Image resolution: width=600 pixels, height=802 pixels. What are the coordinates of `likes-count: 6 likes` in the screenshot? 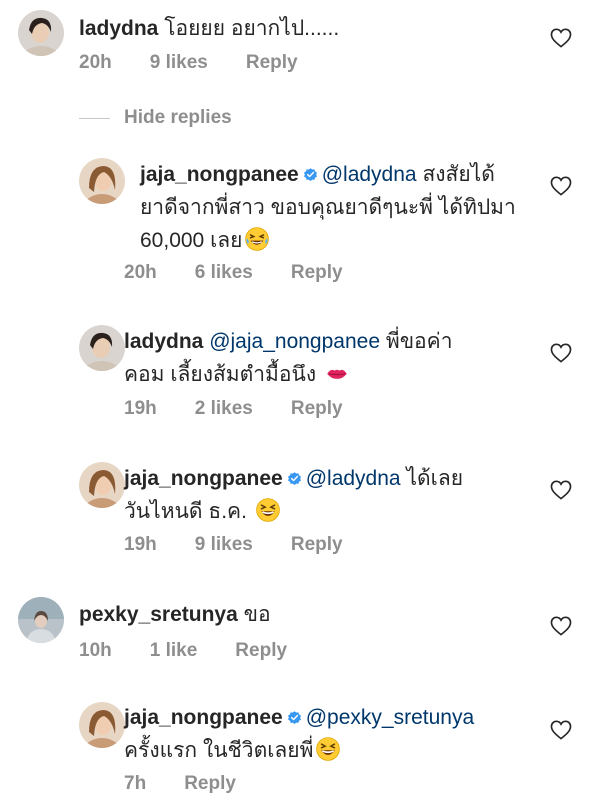 It's located at (224, 272).